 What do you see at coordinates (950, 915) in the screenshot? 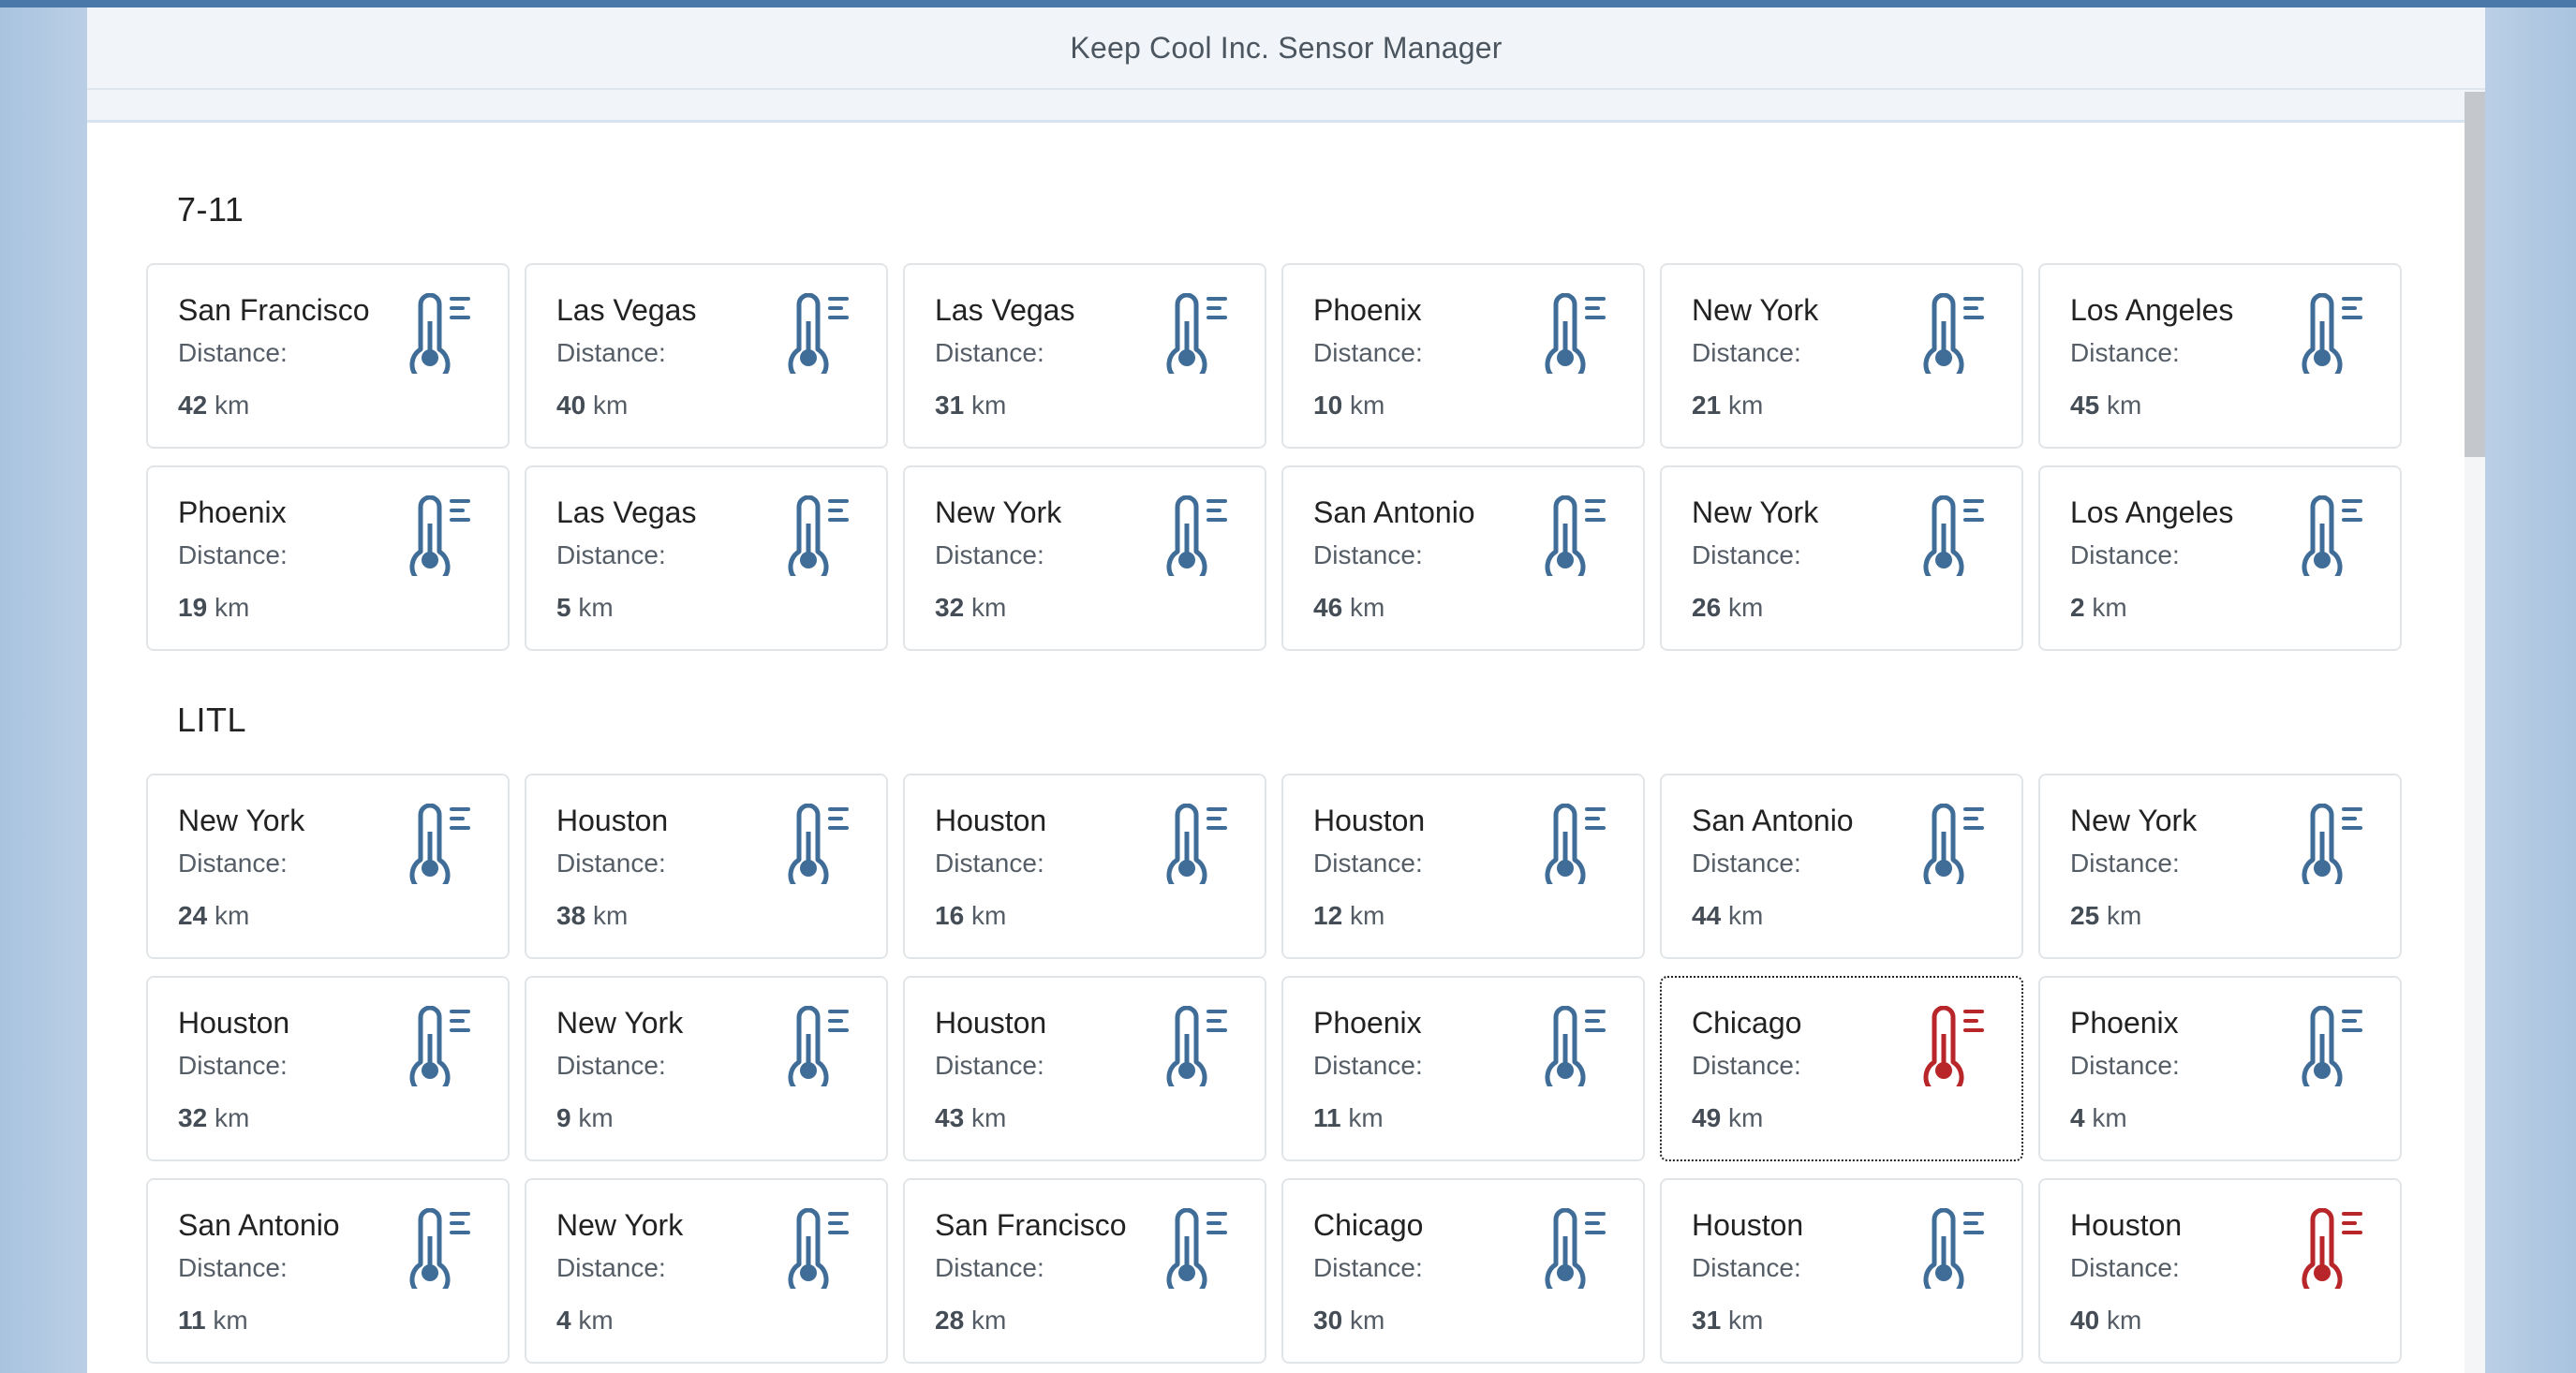
I see `distance-number: 16` at bounding box center [950, 915].